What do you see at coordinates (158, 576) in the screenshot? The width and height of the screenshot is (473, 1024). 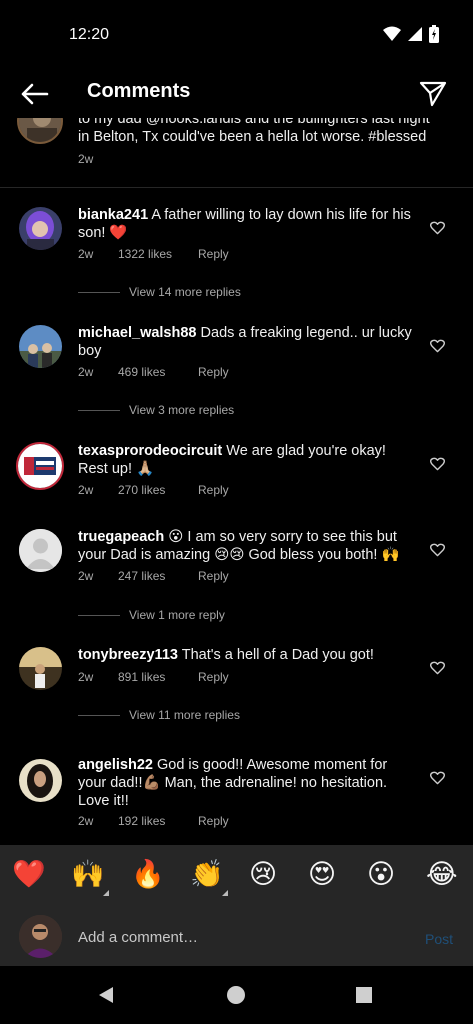 I see `comment-likes: 247 likes` at bounding box center [158, 576].